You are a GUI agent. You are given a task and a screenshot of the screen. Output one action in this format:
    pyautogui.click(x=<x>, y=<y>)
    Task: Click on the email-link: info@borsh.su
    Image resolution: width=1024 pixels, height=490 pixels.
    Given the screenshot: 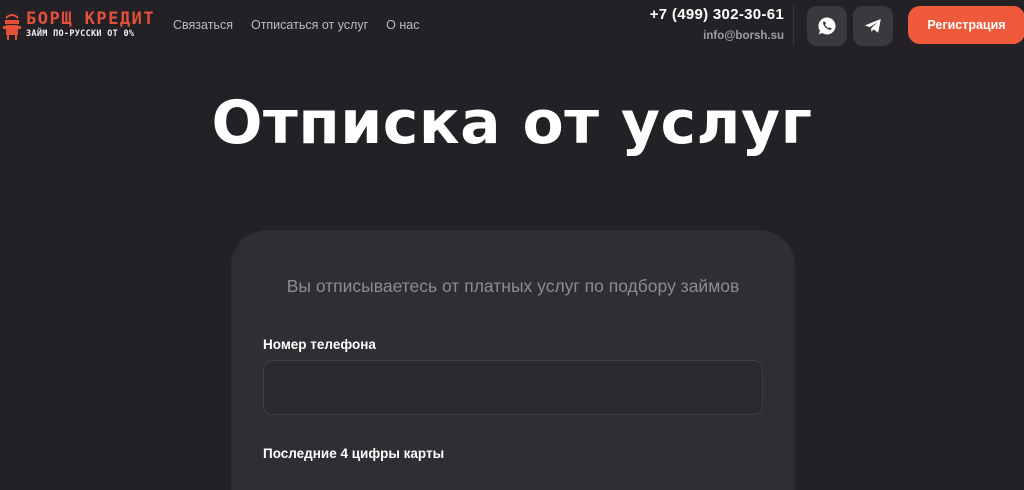 What is the action you would take?
    pyautogui.click(x=717, y=36)
    